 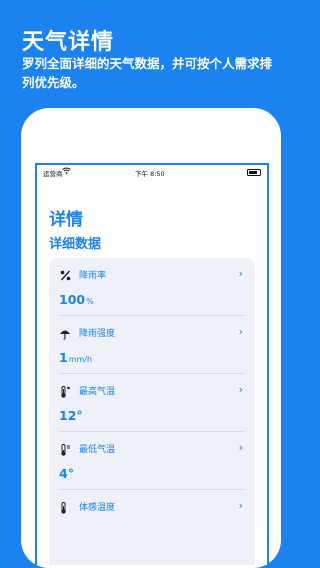 I want to click on thermometer-high-icon, so click(x=65, y=392).